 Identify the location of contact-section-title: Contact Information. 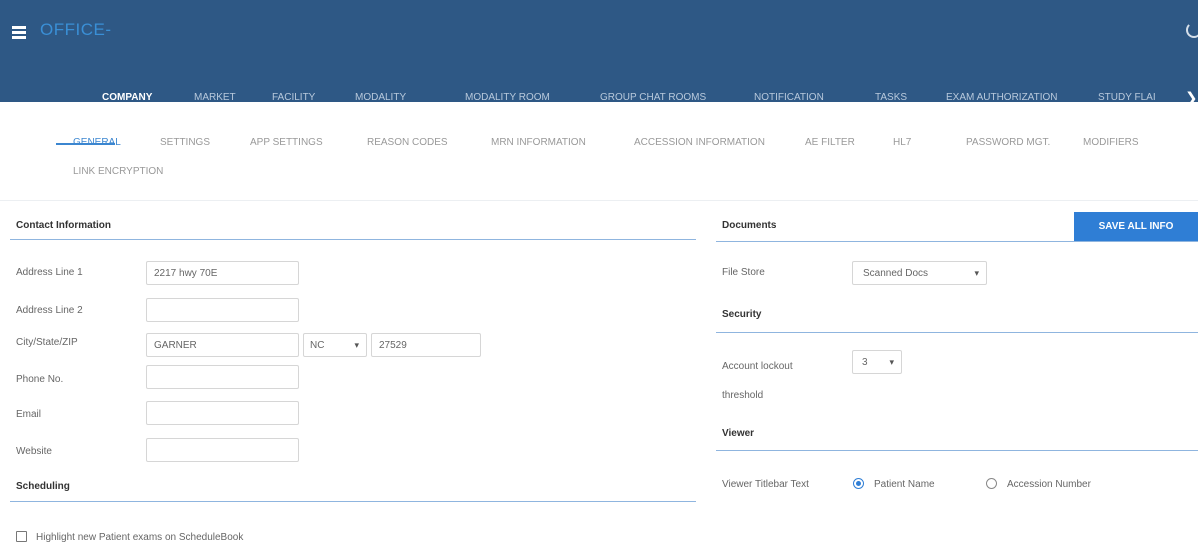
(63, 225).